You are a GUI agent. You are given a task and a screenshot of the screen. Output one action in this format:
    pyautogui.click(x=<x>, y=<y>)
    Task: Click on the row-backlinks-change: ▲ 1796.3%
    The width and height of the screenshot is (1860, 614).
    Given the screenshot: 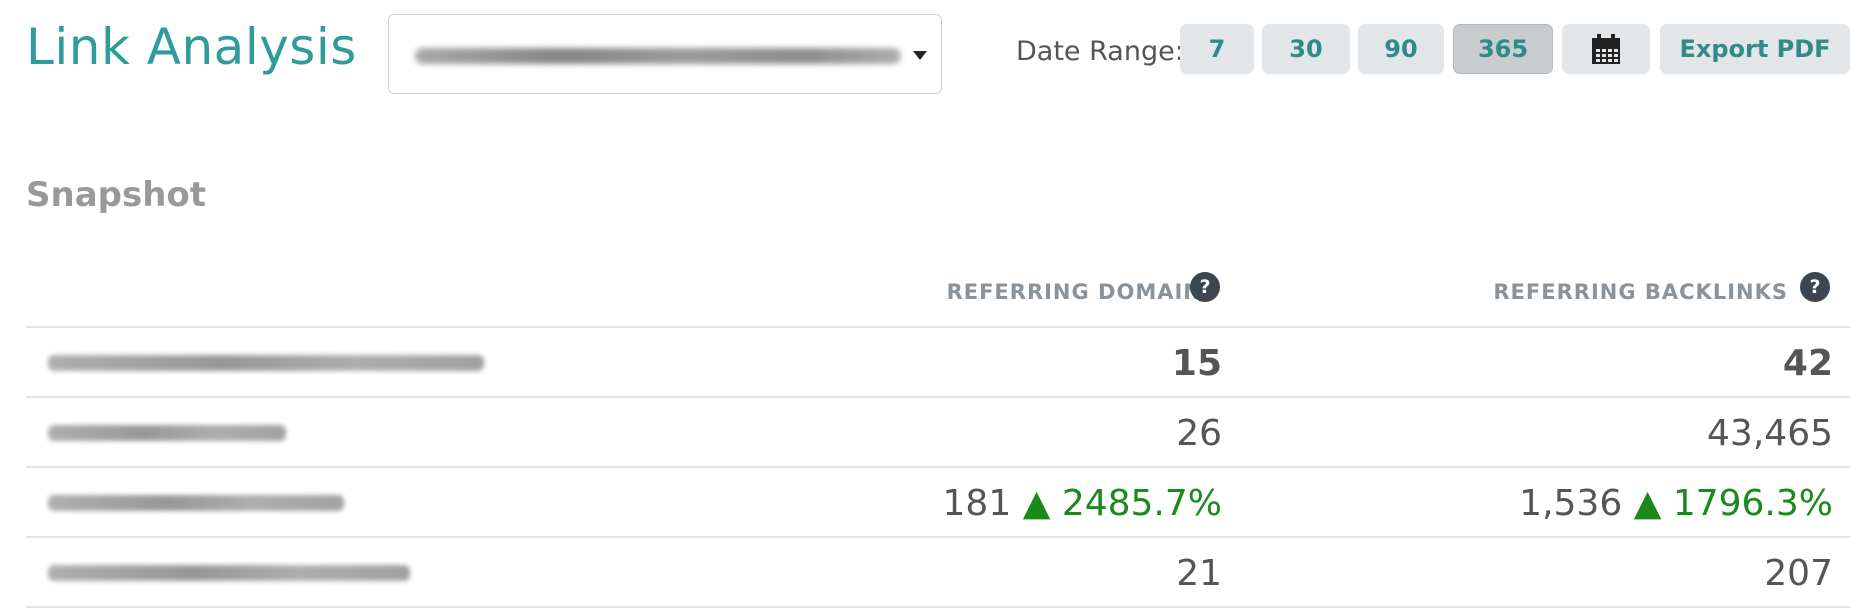 What is the action you would take?
    pyautogui.click(x=1733, y=503)
    